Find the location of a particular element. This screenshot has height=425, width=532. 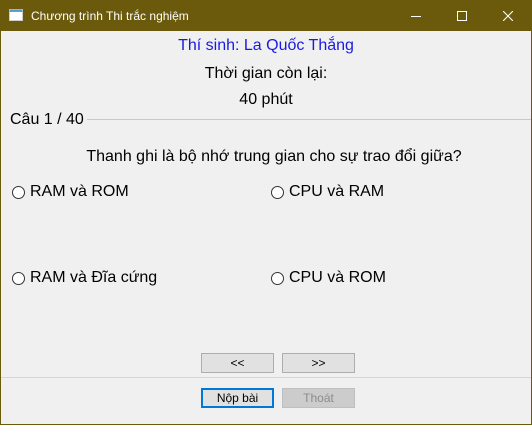

maximize-icon is located at coordinates (462, 16).